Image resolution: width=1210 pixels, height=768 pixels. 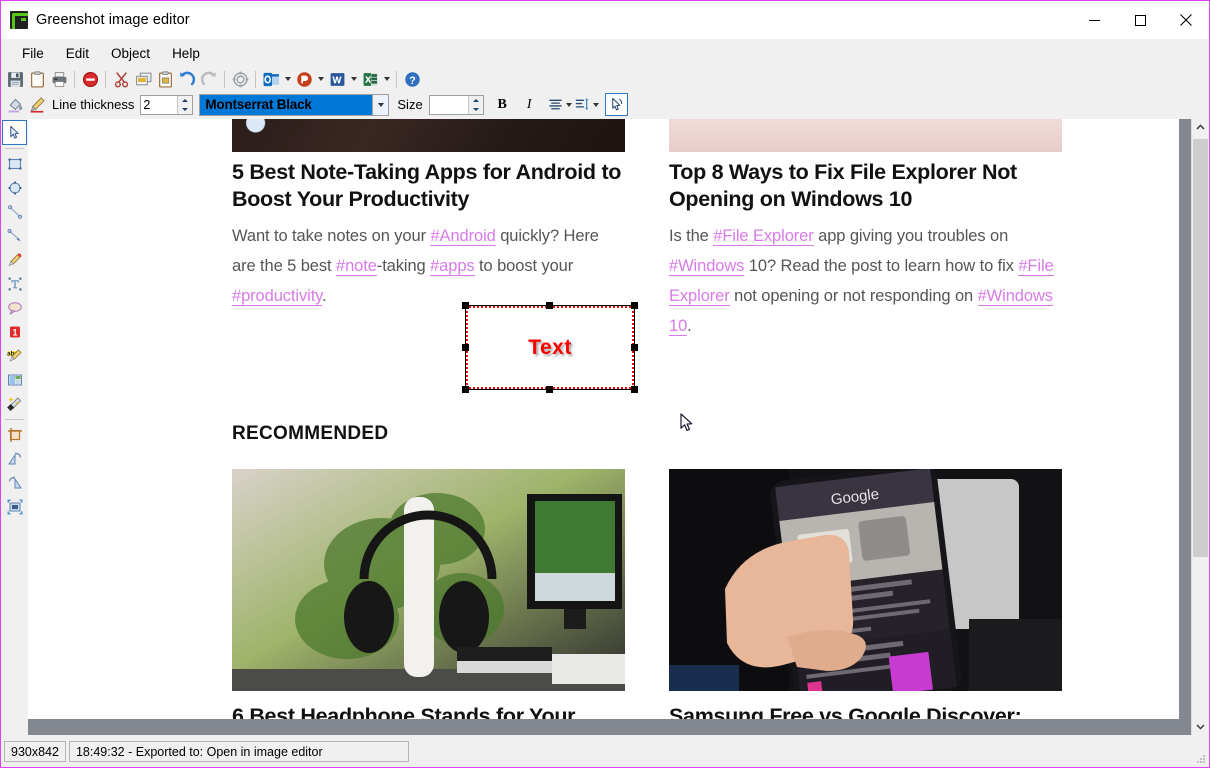 I want to click on auto-crop-tool, so click(x=14, y=506).